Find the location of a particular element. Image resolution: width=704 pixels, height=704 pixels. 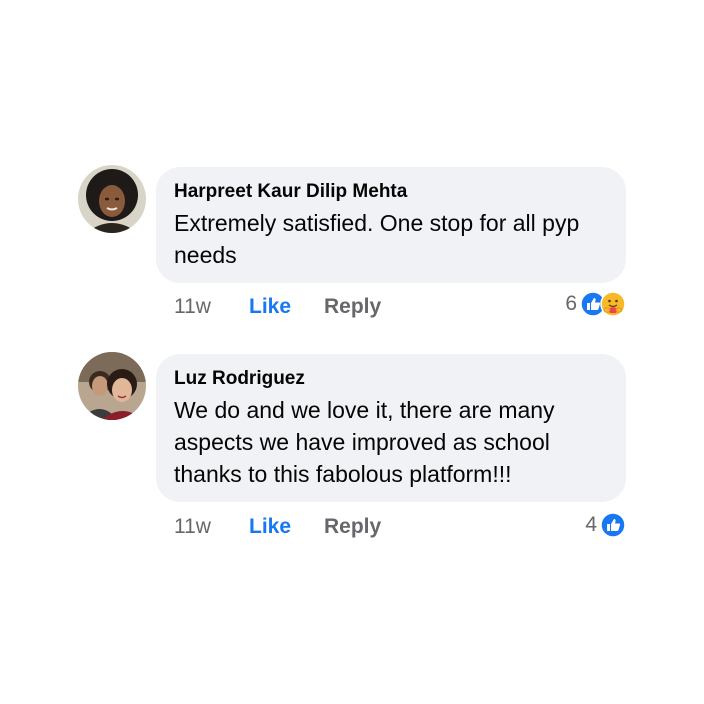

reaction-count: 6 is located at coordinates (571, 303).